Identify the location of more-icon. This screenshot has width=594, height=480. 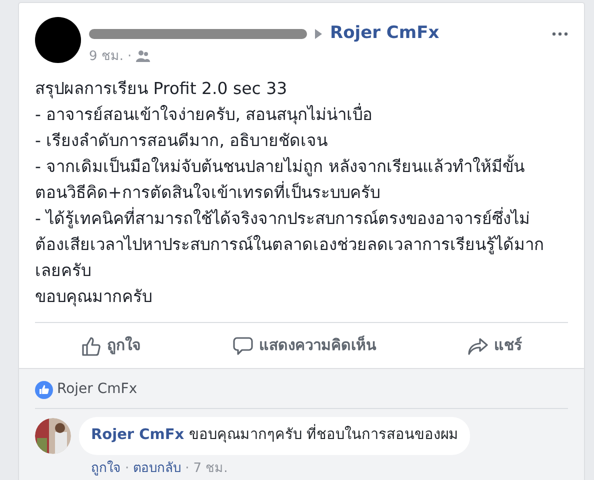
(560, 34).